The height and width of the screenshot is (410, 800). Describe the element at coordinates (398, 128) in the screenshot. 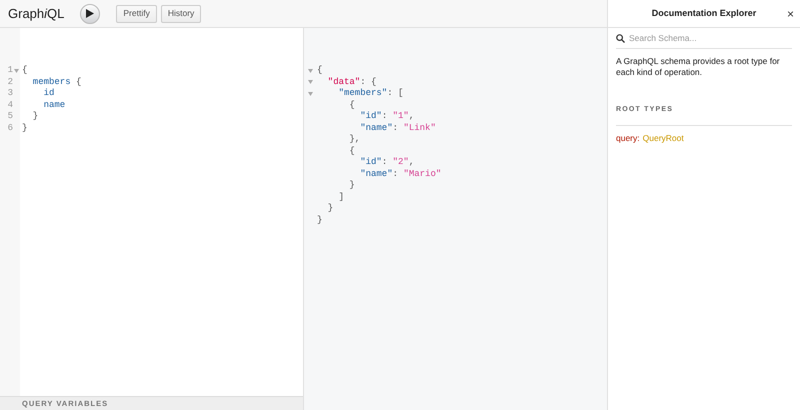

I see `code-line: "name": "Link"` at that location.